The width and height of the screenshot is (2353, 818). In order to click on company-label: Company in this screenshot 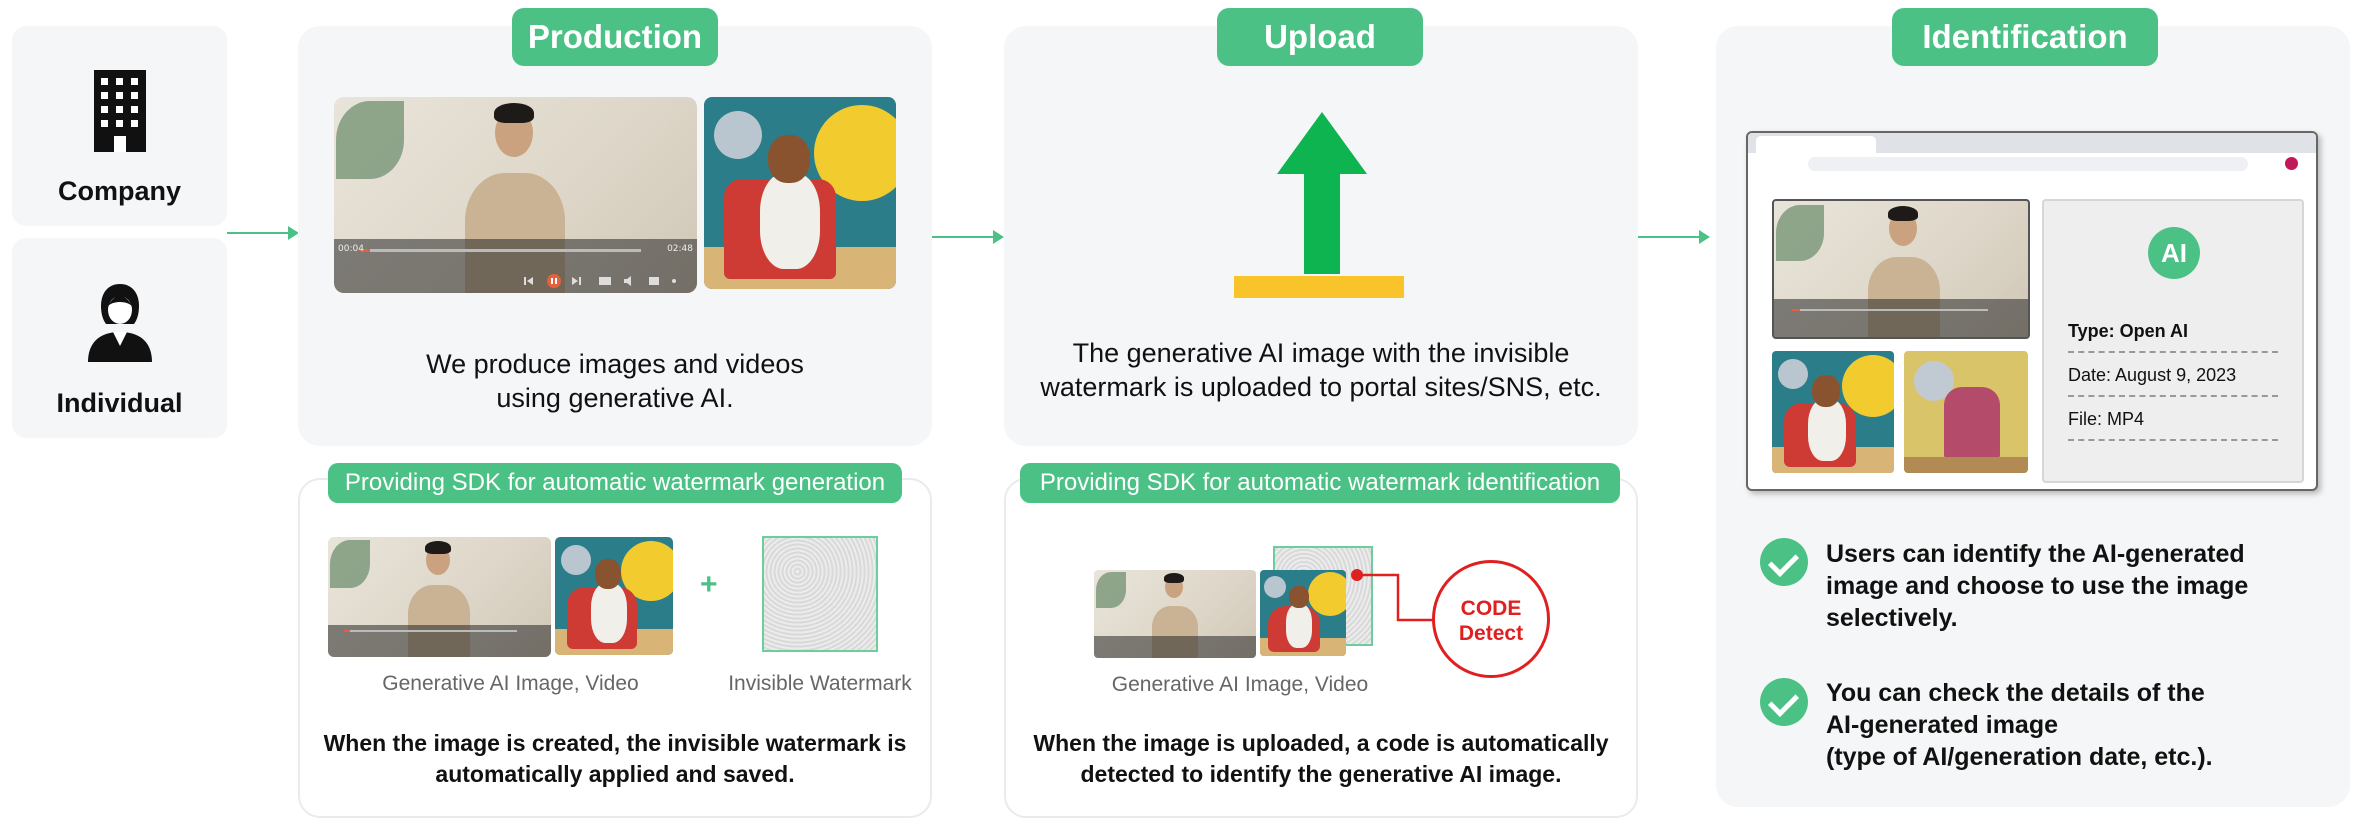, I will do `click(119, 191)`.